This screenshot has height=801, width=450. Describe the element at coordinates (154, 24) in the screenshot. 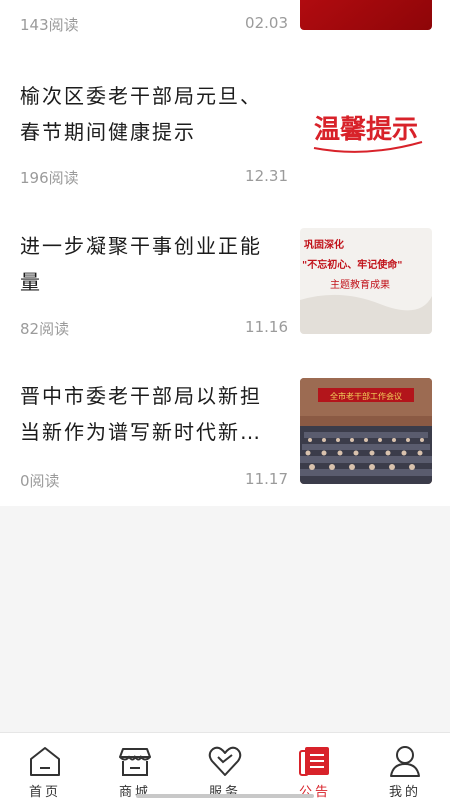

I see `item-meta: 143阅读 02.03` at that location.